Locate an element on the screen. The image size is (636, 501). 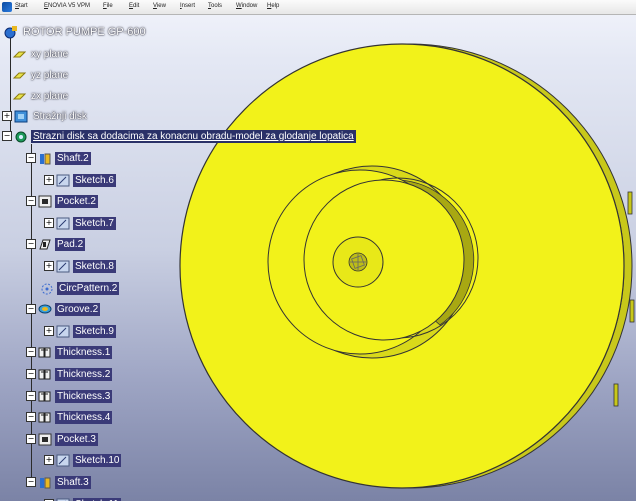
tree-item-label: Sketch.8 is located at coordinates (94, 266).